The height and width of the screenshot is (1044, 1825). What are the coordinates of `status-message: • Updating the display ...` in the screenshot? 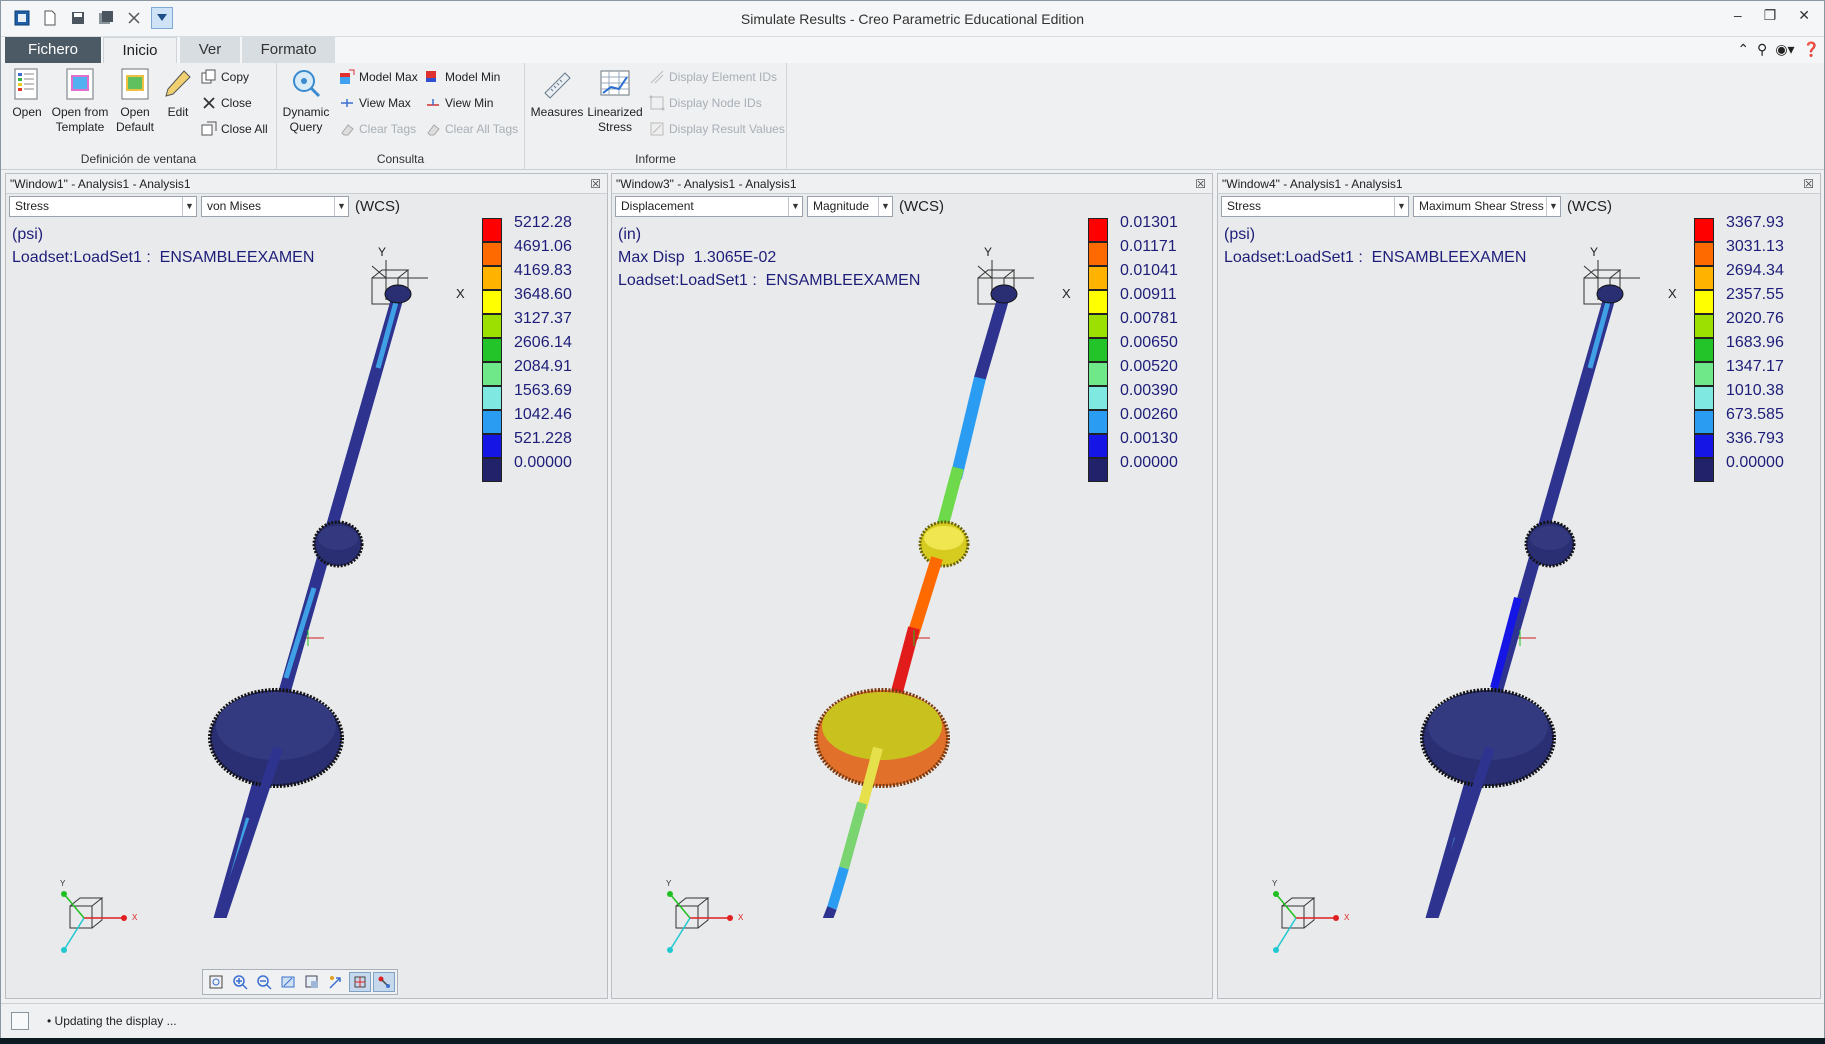 It's located at (112, 1021).